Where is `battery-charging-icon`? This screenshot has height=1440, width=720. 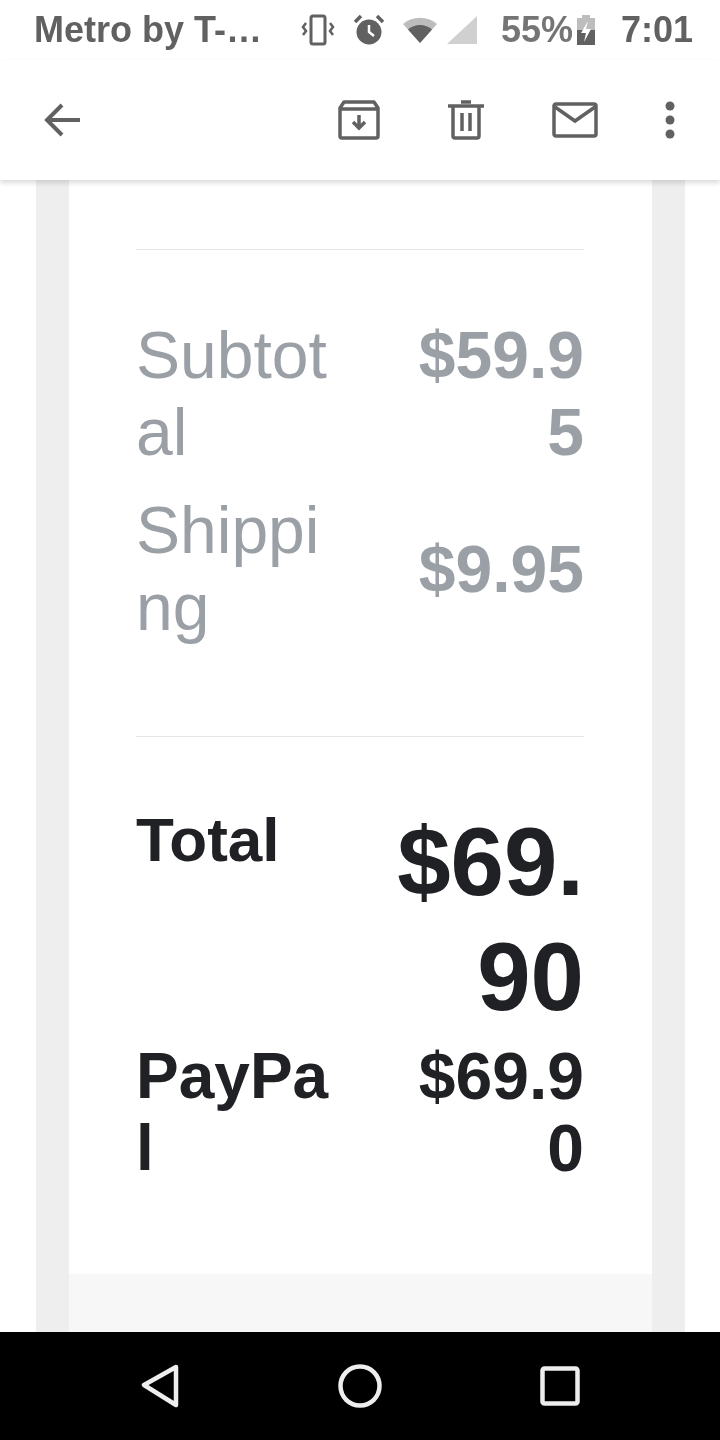
battery-charging-icon is located at coordinates (585, 30).